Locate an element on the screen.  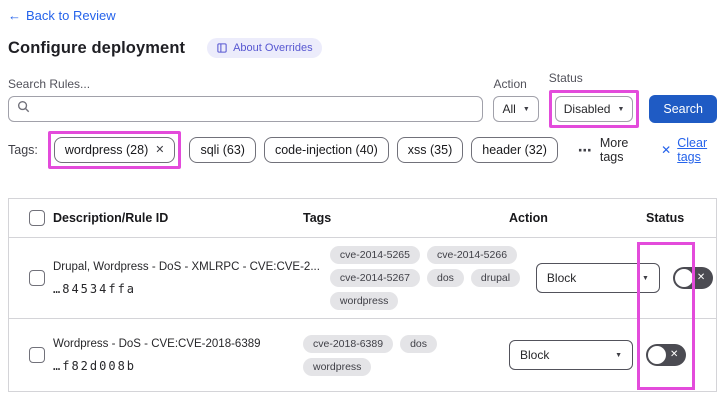
ellipsis-icon: ⋯ is located at coordinates (585, 149).